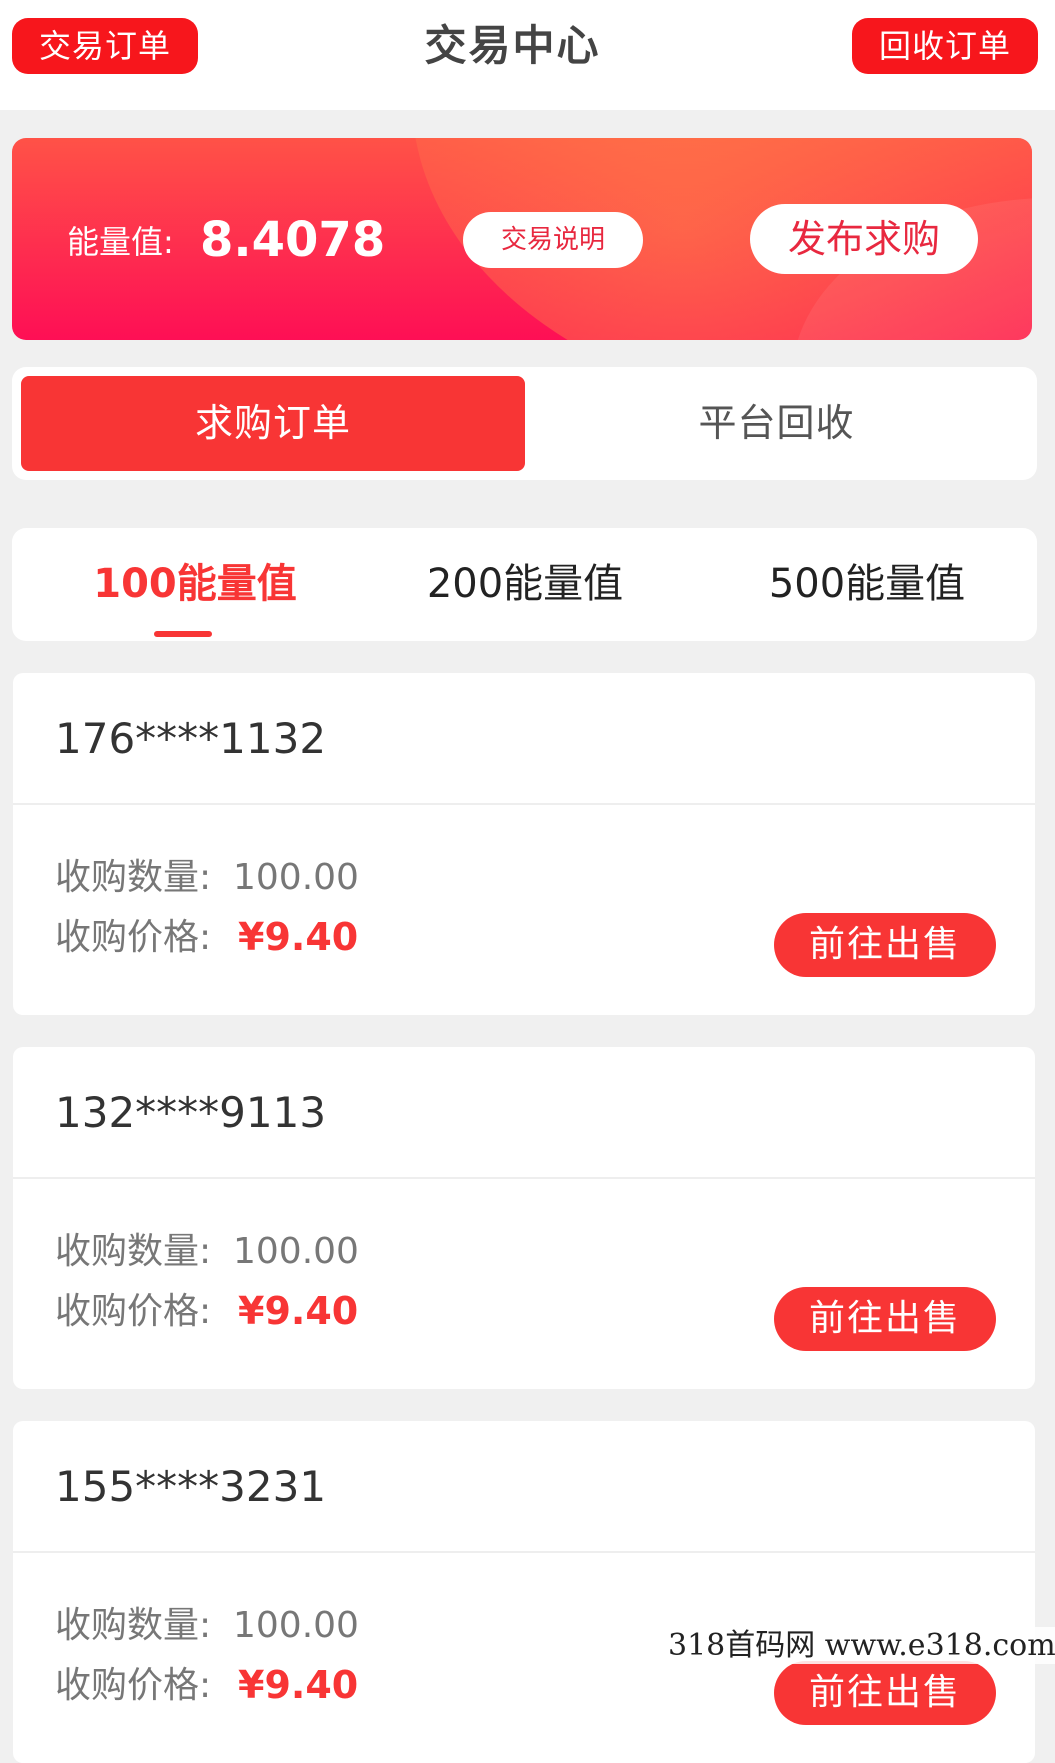  I want to click on energy-tier-tabs: 100能量值 200能量值 500能量值, so click(524, 584).